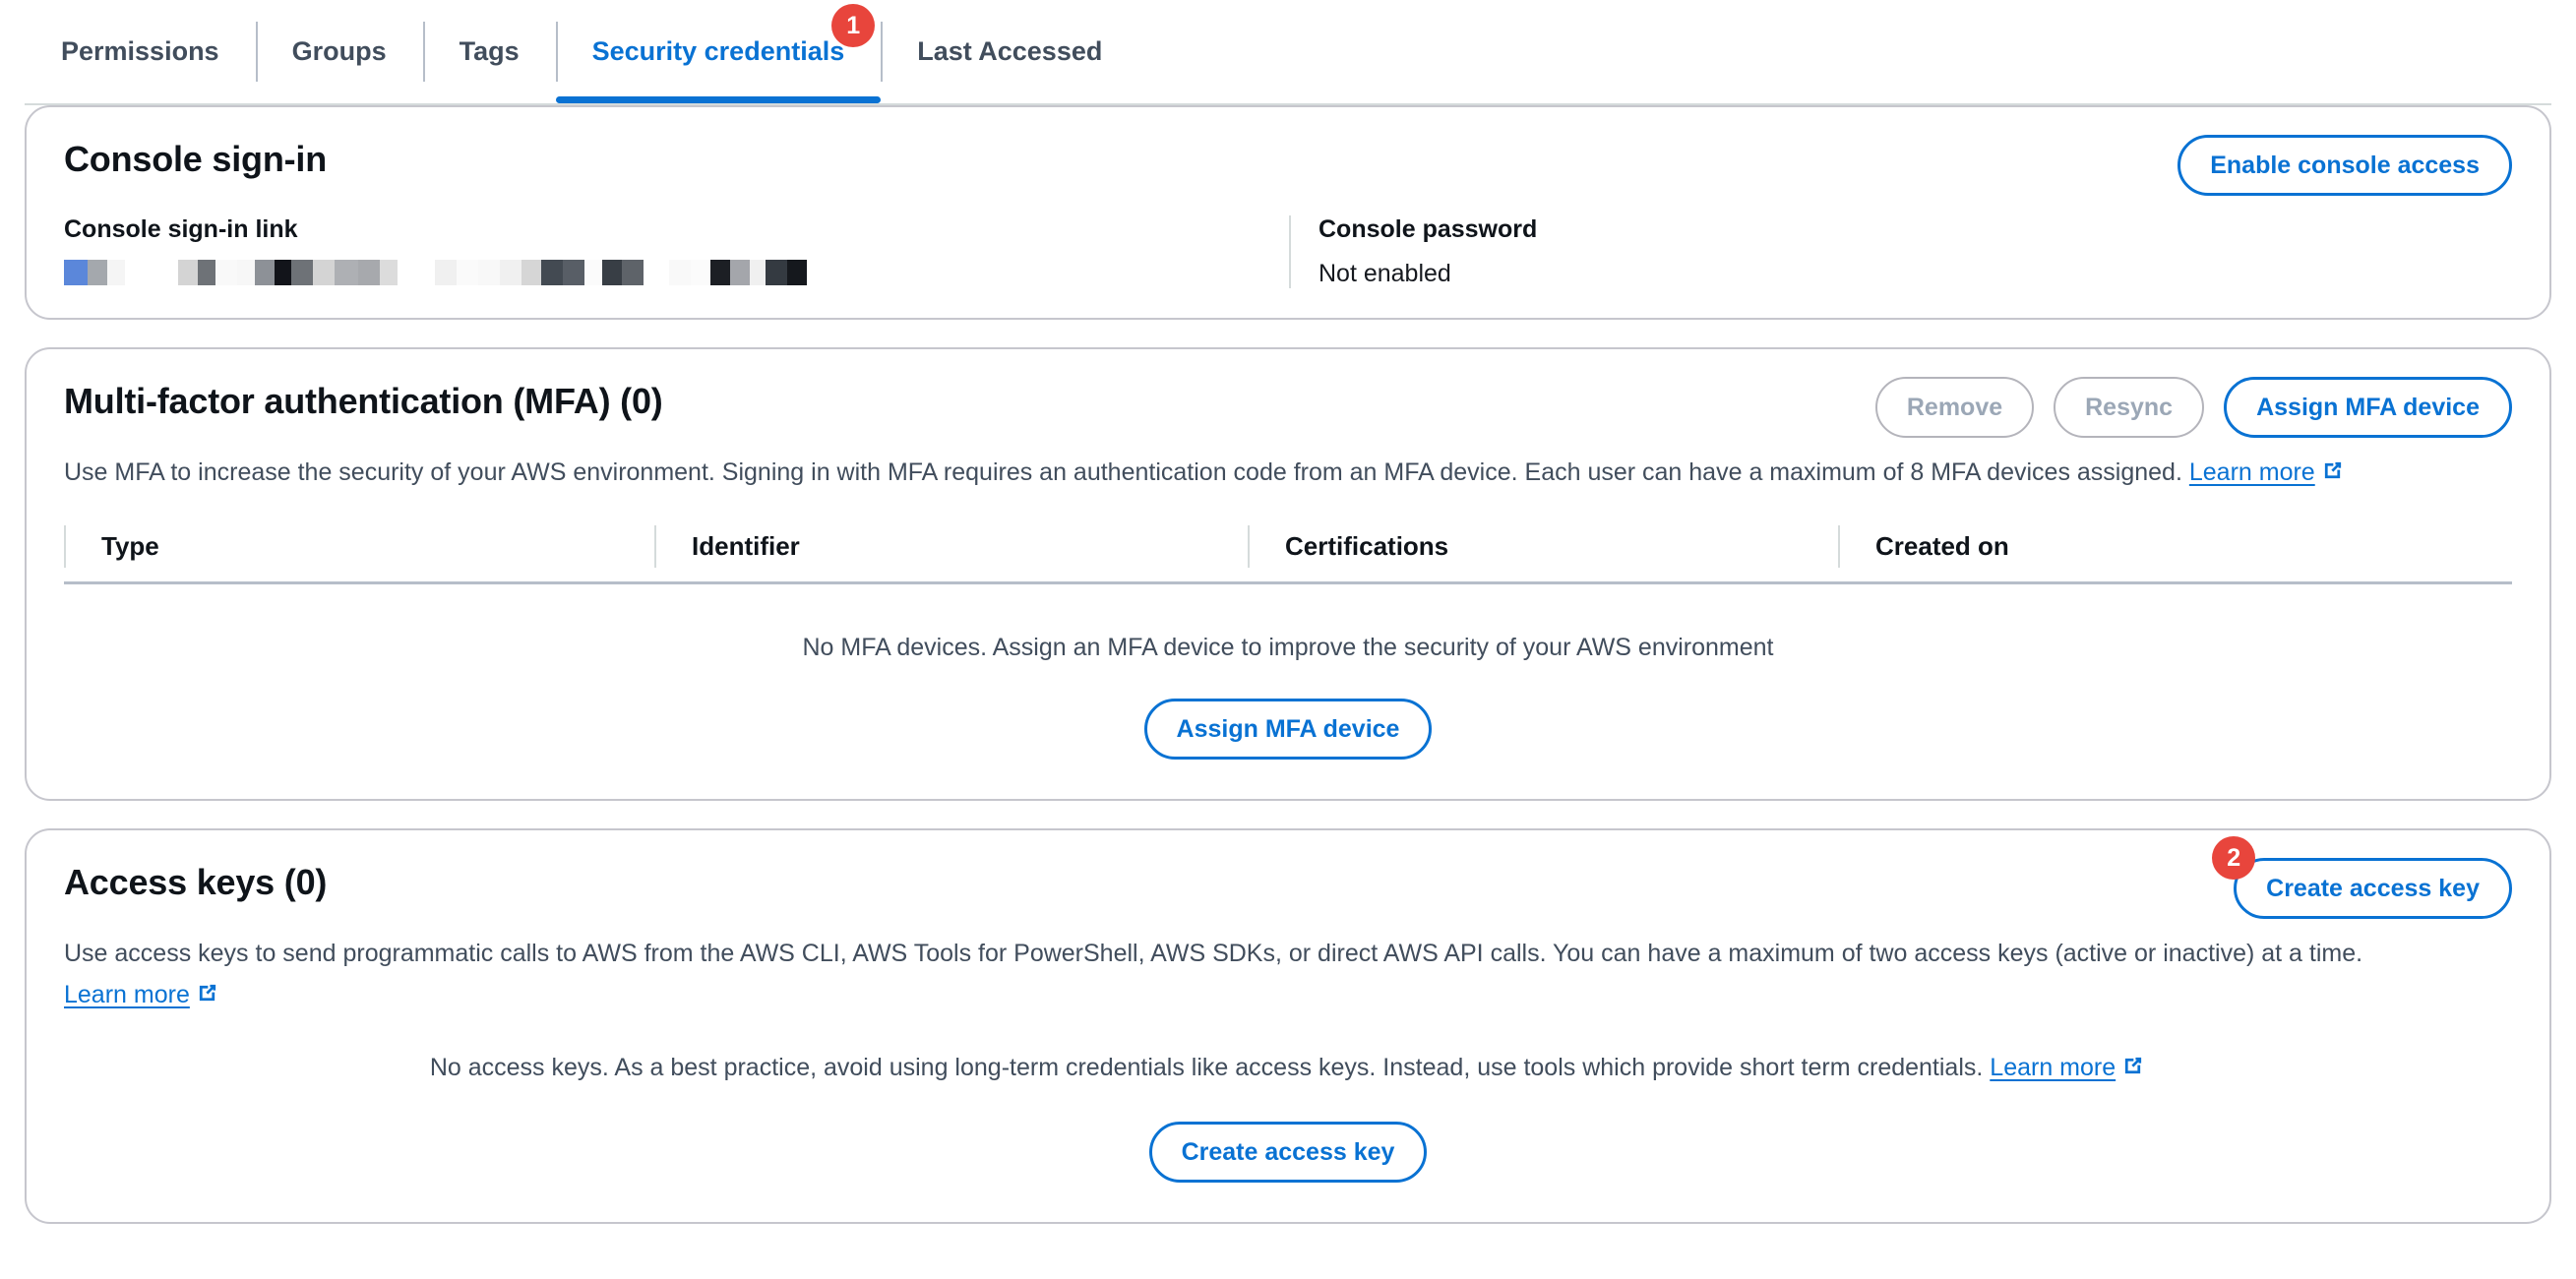  I want to click on enable-console-access-button: Enable console access, so click(2345, 165).